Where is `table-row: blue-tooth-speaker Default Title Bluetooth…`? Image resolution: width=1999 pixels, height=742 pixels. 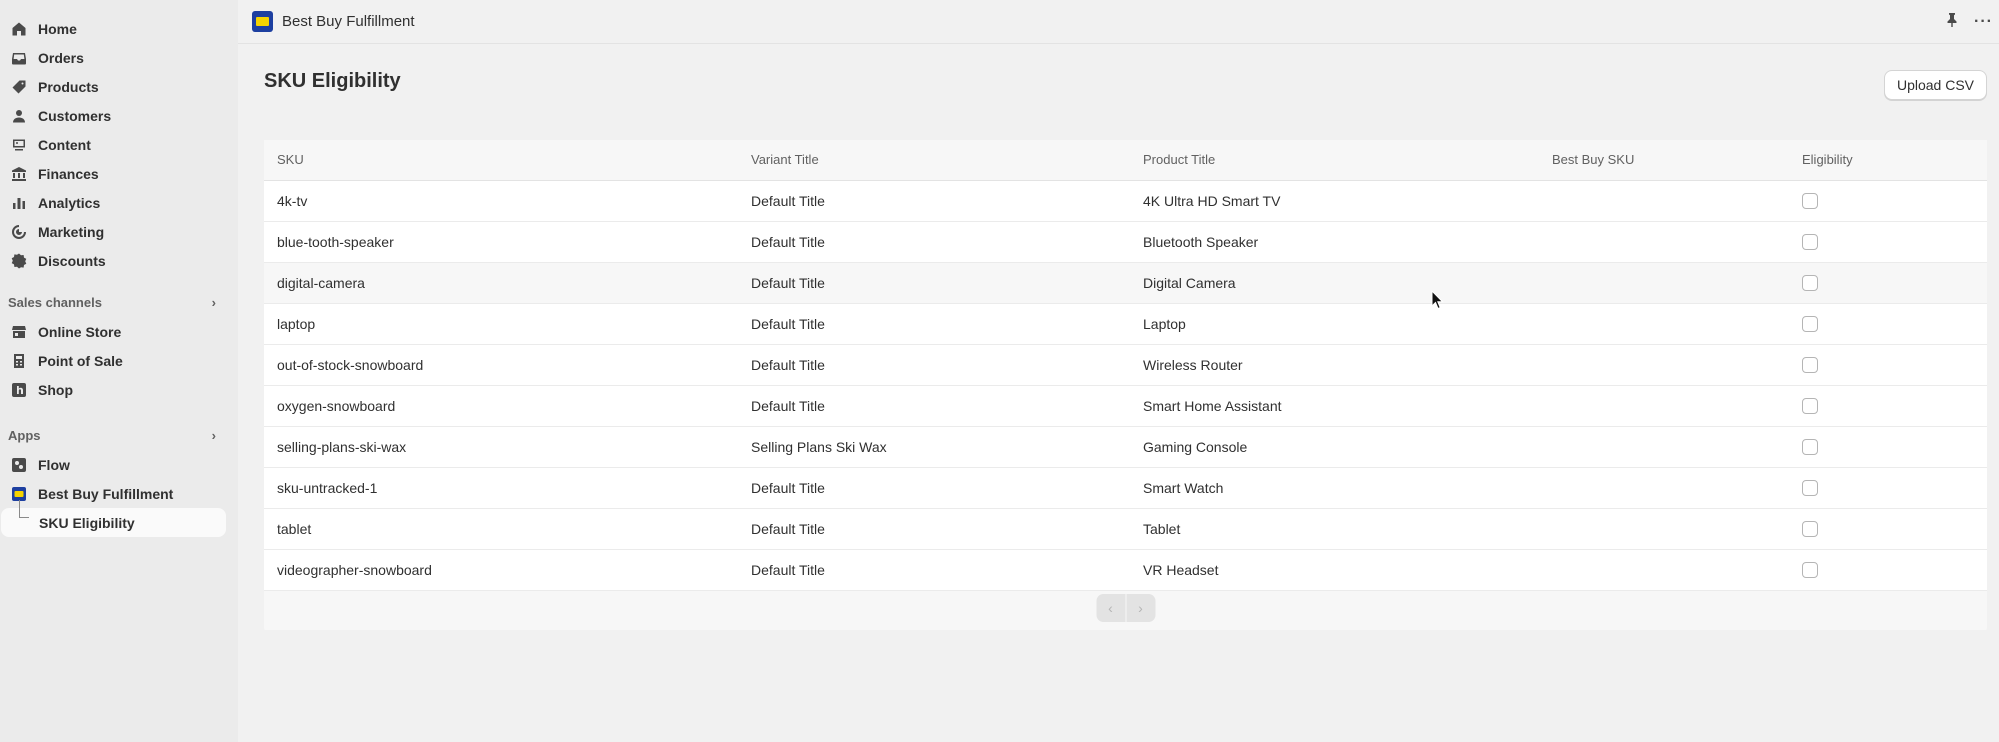
table-row: blue-tooth-speaker Default Title Bluetooth… is located at coordinates (1125, 242).